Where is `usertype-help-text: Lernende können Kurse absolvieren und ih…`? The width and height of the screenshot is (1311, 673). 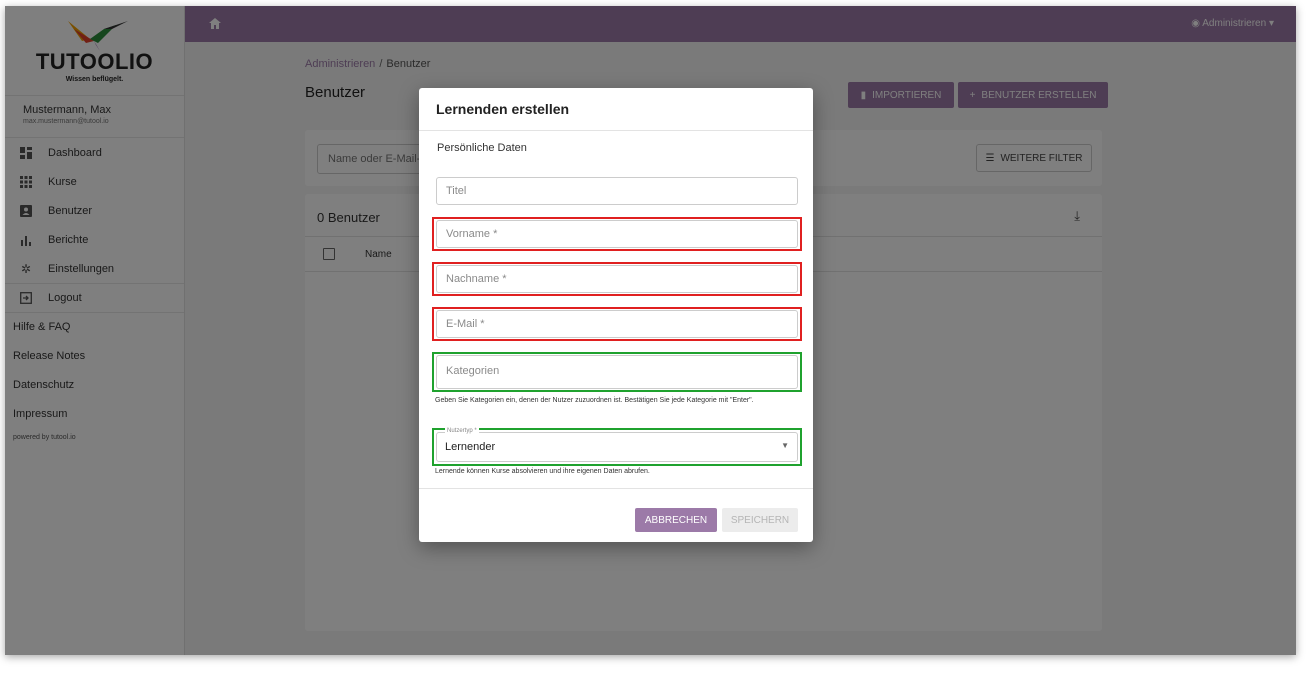
usertype-help-text: Lernende können Kurse absolvieren und ih… is located at coordinates (542, 471).